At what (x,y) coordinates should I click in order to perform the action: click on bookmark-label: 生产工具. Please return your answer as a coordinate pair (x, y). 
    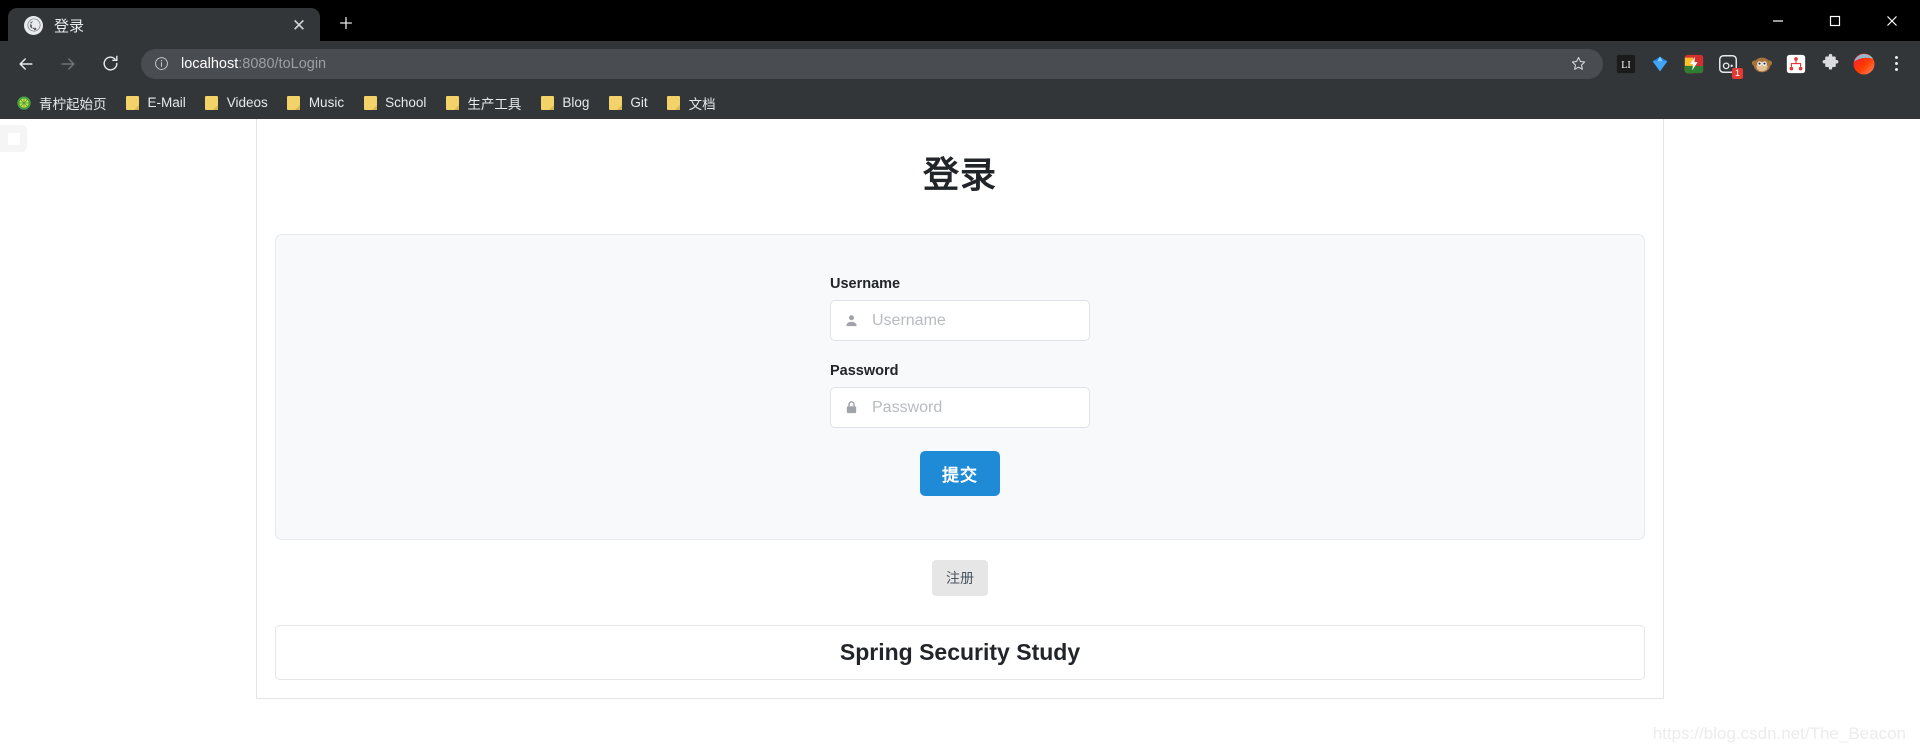
    Looking at the image, I should click on (494, 104).